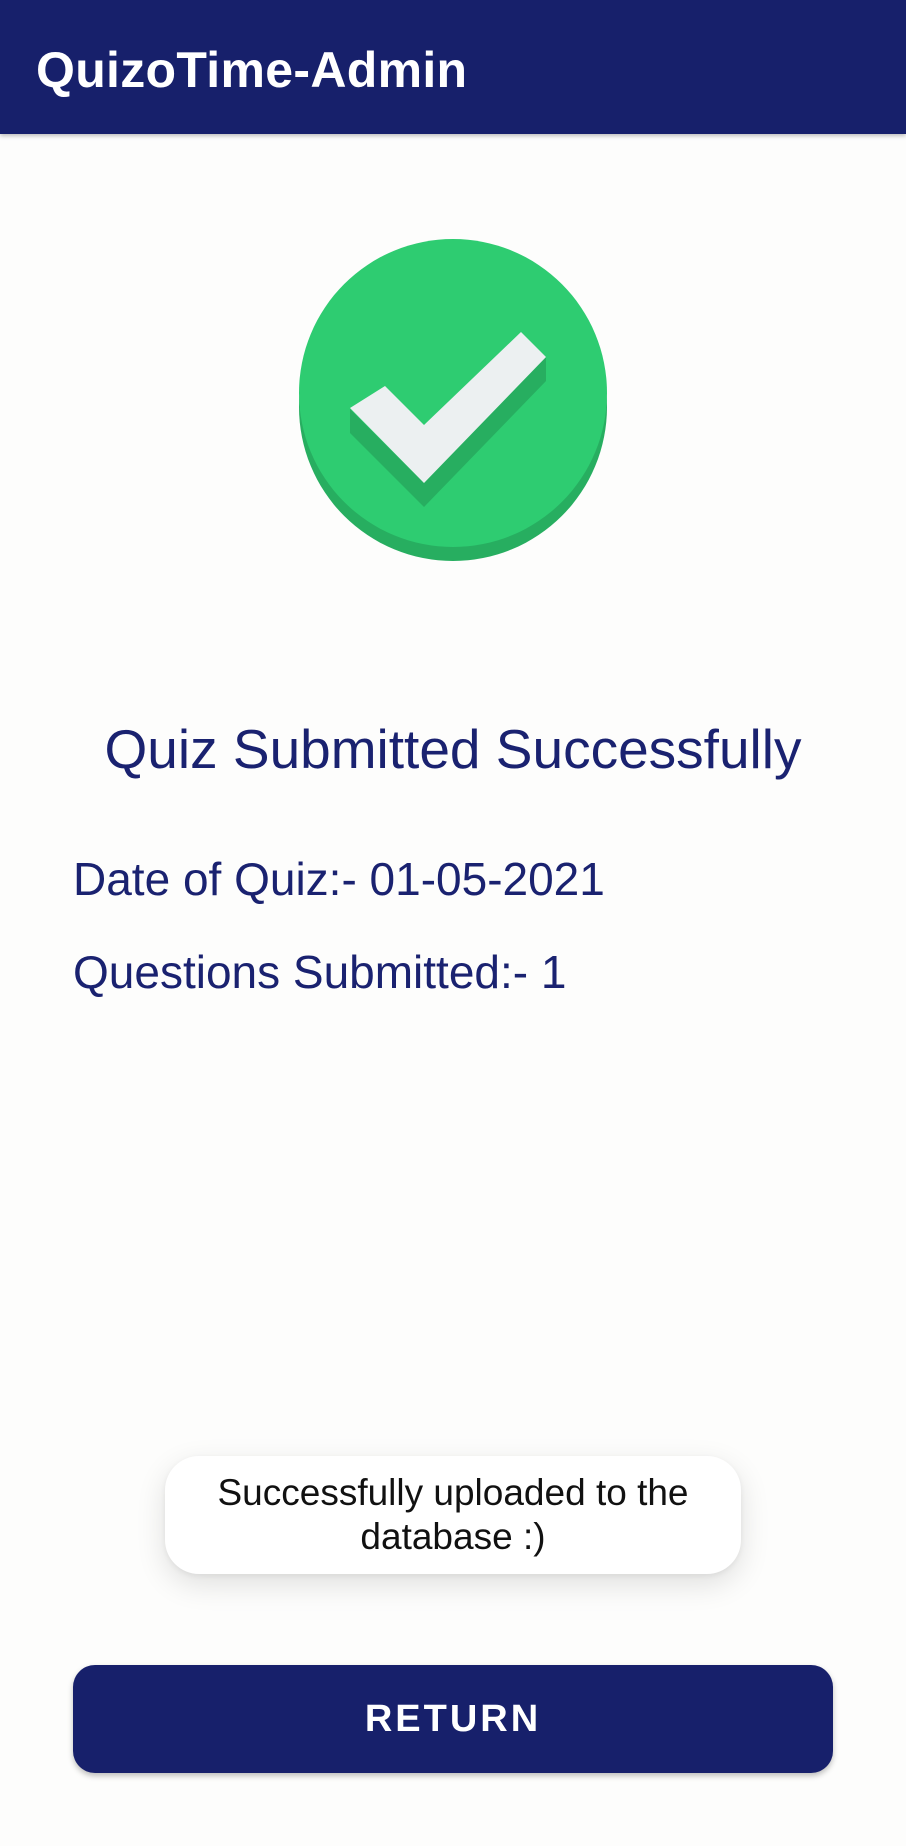 Image resolution: width=906 pixels, height=1846 pixels. Describe the element at coordinates (252, 70) in the screenshot. I see `app-title: QuizoTime-Admin` at that location.